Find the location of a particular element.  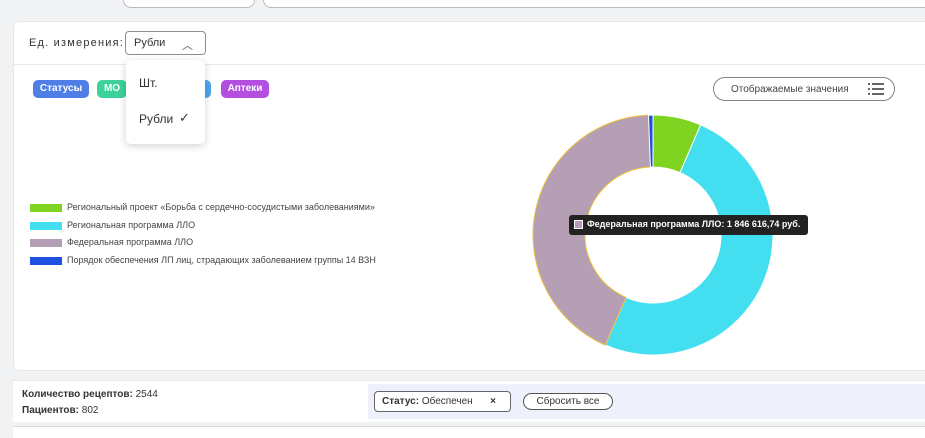

chevron-up-icon: ︿ is located at coordinates (187, 46).